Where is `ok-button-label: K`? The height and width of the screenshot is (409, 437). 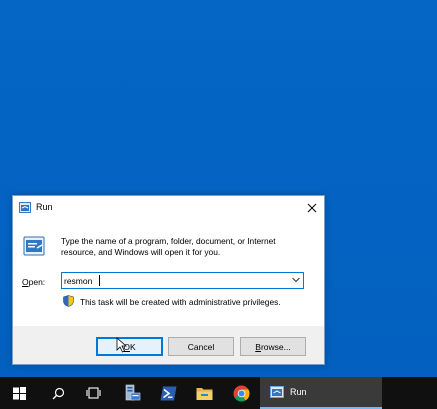 ok-button-label: K is located at coordinates (132, 346).